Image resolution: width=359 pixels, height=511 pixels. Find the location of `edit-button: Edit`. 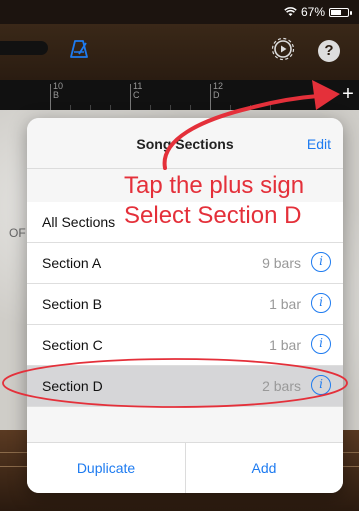

edit-button: Edit is located at coordinates (319, 144).